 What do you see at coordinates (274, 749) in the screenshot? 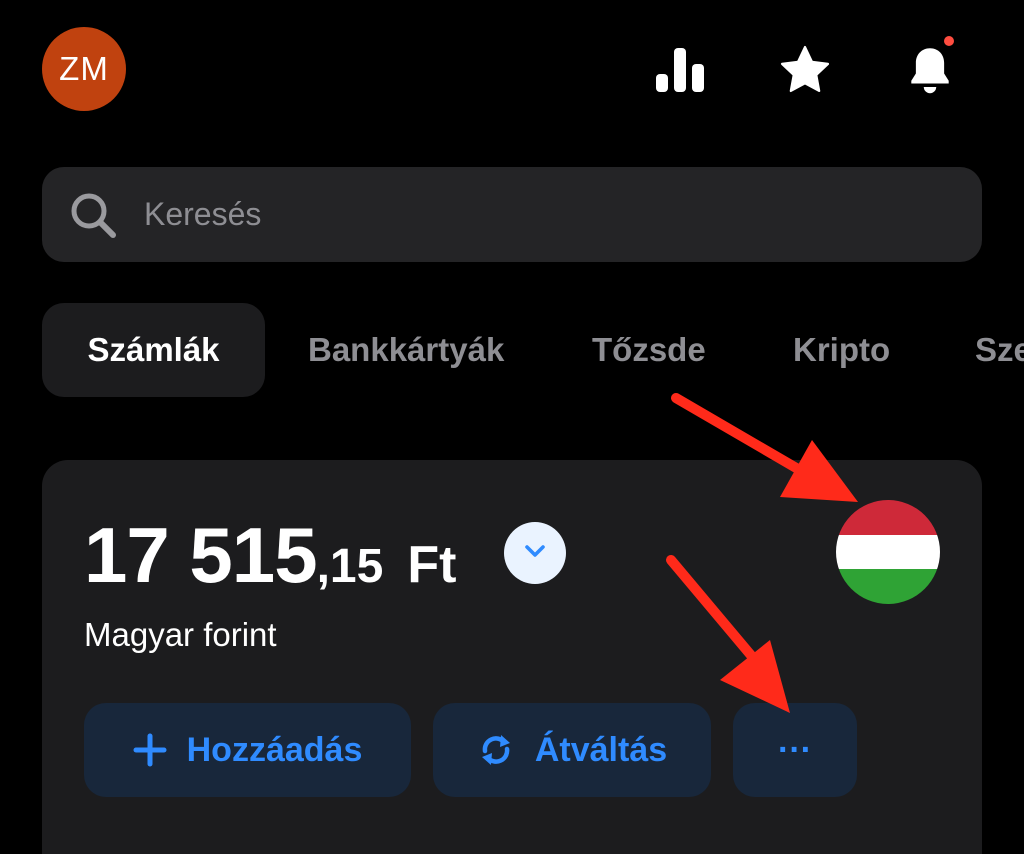
I see `add-money-label: Hozzáadás` at bounding box center [274, 749].